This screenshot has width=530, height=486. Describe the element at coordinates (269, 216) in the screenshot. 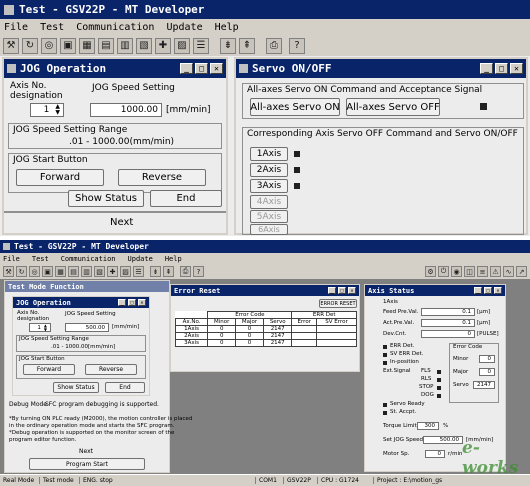

I see `axis5-button: 5Axis` at that location.